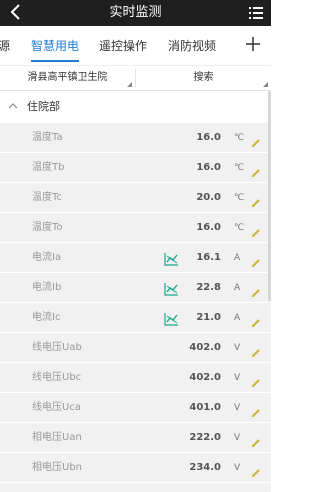 This screenshot has height=492, width=320. I want to click on search-button: 搜索, so click(203, 78).